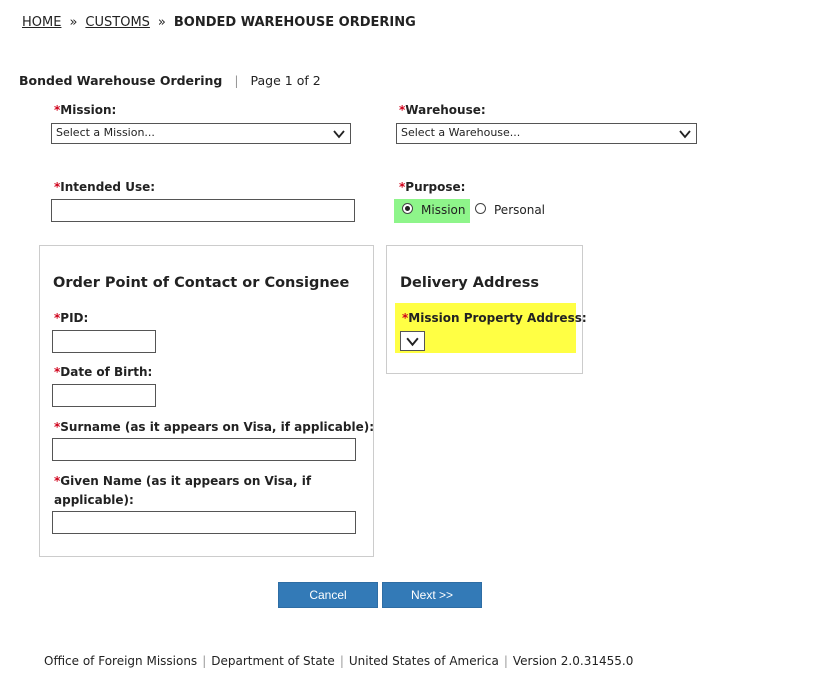  Describe the element at coordinates (497, 318) in the screenshot. I see `mission-property-label-text: Mission Property Address:` at that location.